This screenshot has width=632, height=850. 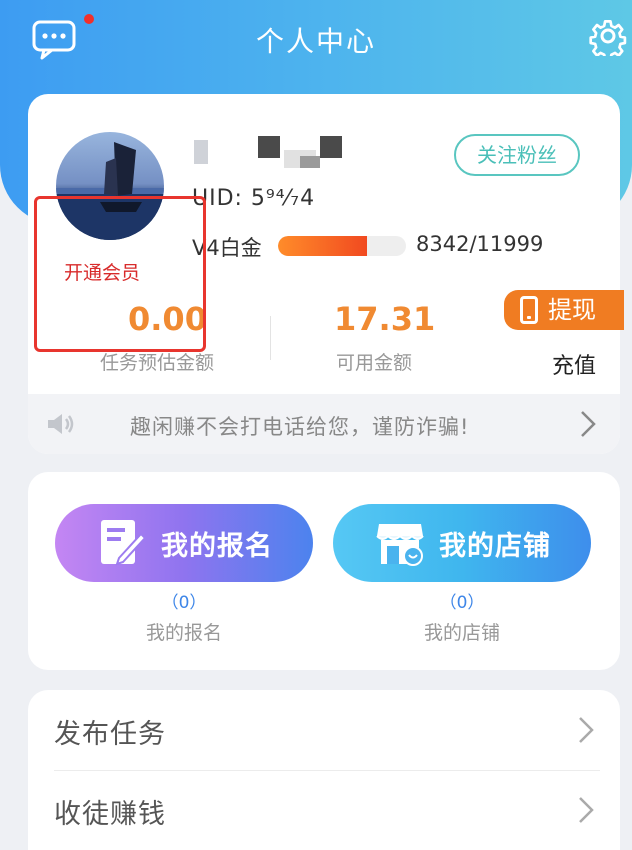 I want to click on speaker-icon, so click(x=62, y=424).